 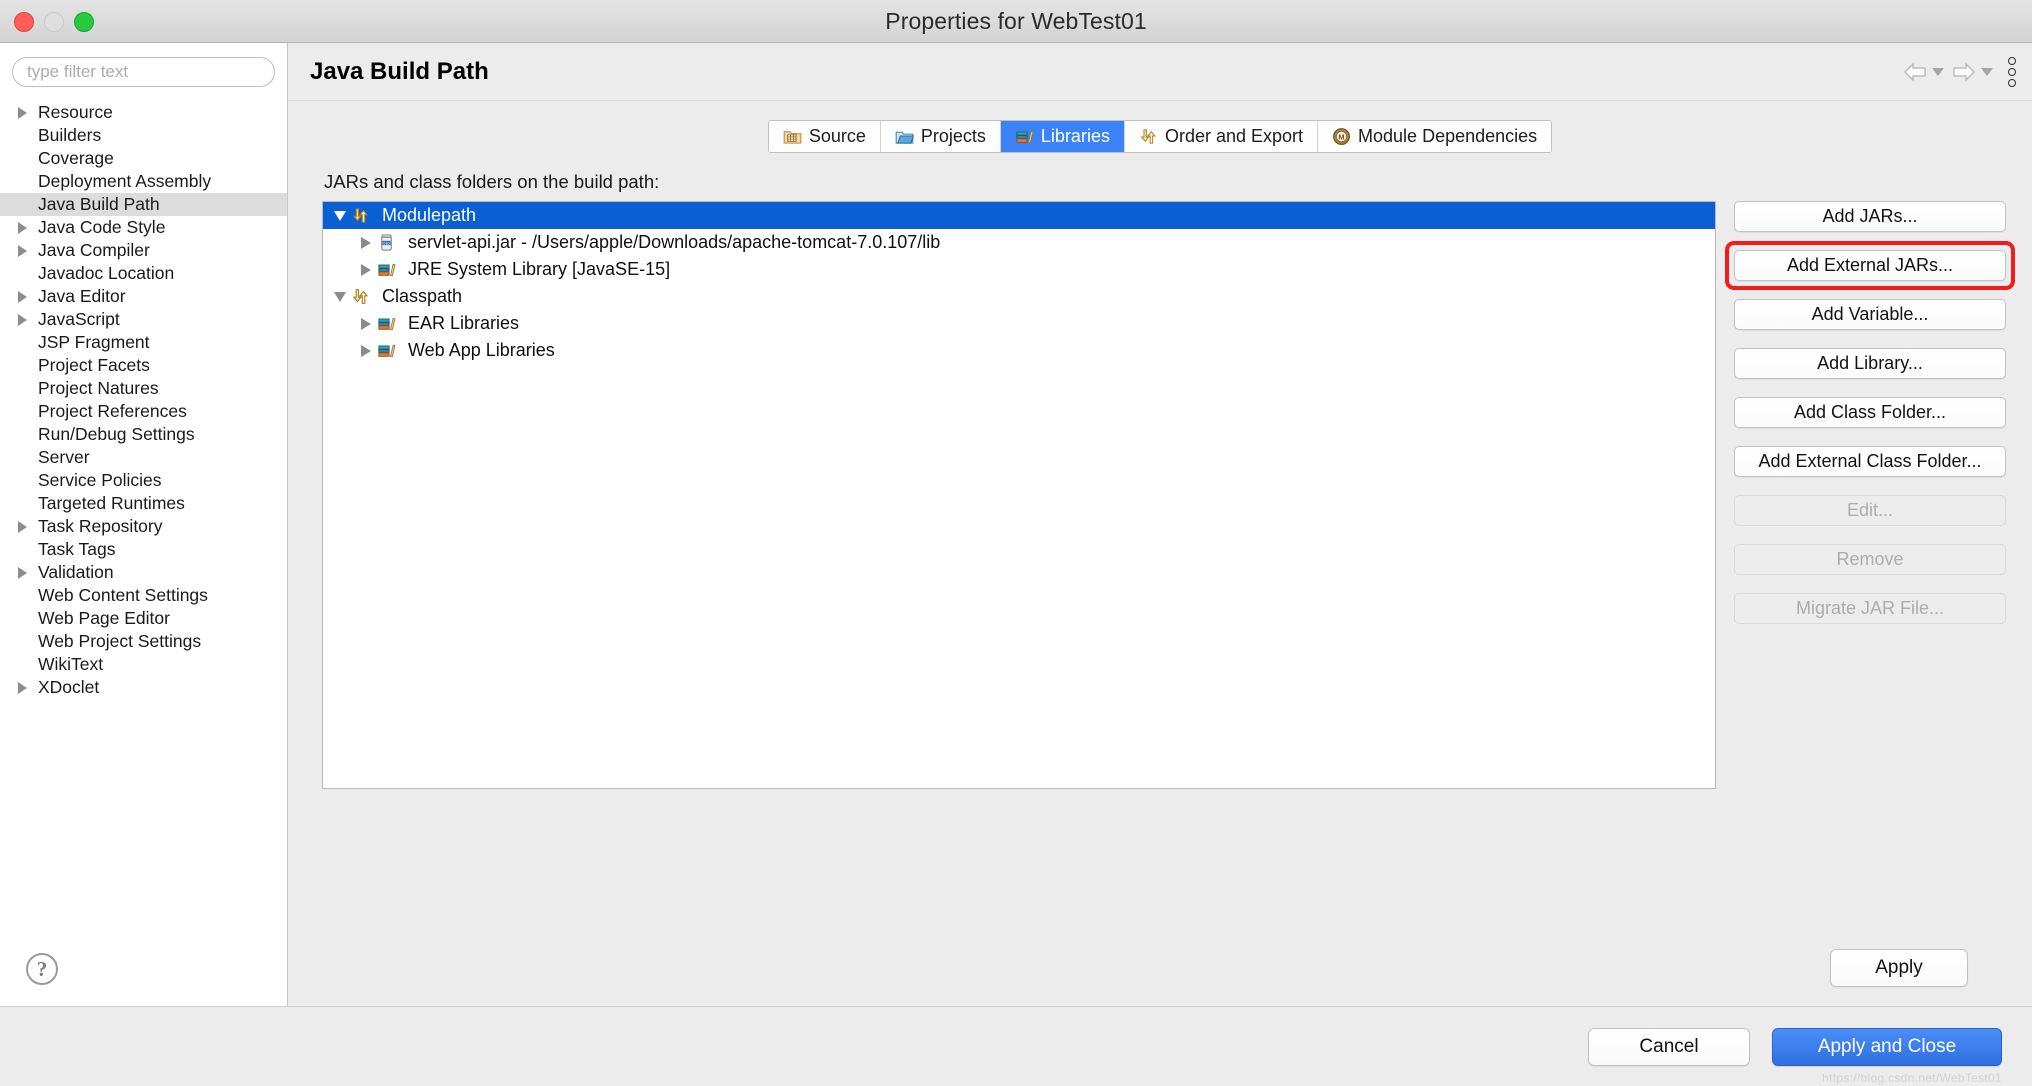 What do you see at coordinates (143, 158) in the screenshot?
I see `sidebar-item-coverage: Coverage` at bounding box center [143, 158].